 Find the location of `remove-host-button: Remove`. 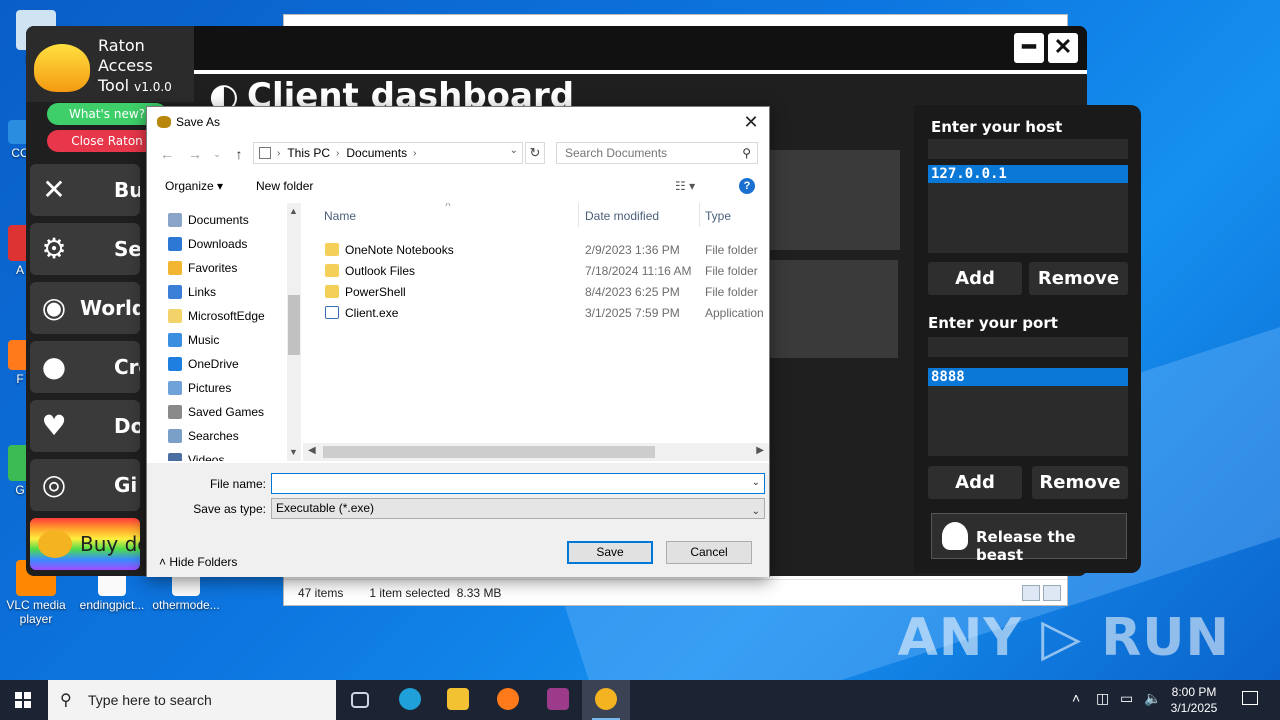

remove-host-button: Remove is located at coordinates (1078, 278).